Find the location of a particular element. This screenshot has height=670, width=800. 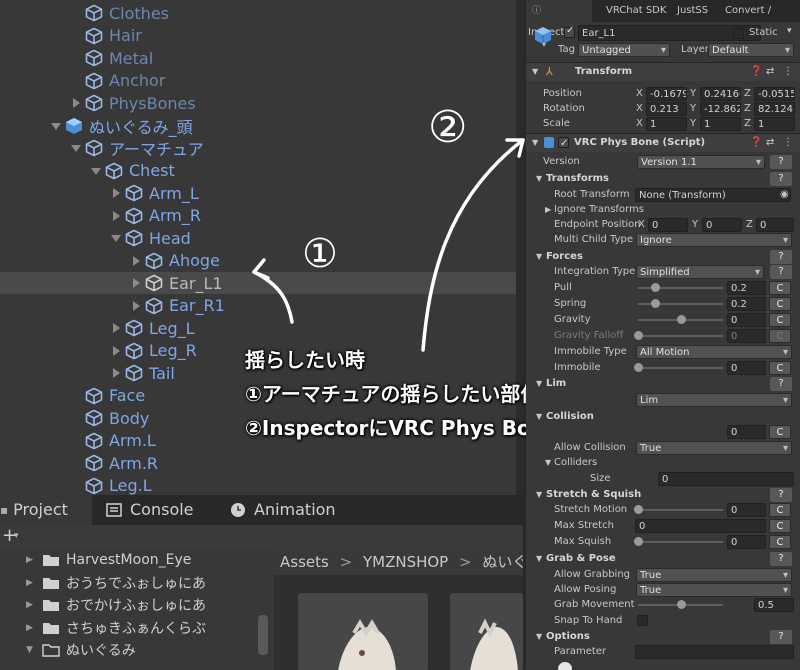

multi-child-type-dropdown: Ignore is located at coordinates (714, 240).